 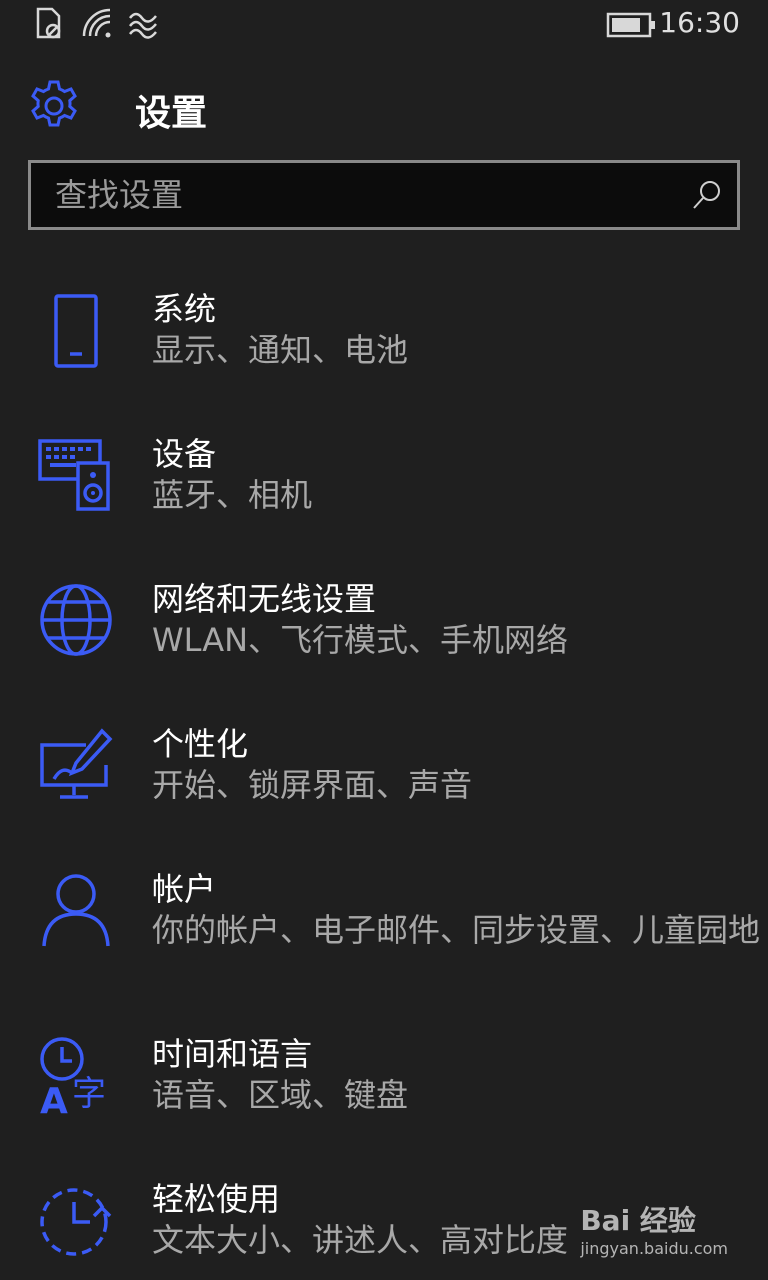 I want to click on settings-item-subtitle: 语音、区域、键盘, so click(x=280, y=1095).